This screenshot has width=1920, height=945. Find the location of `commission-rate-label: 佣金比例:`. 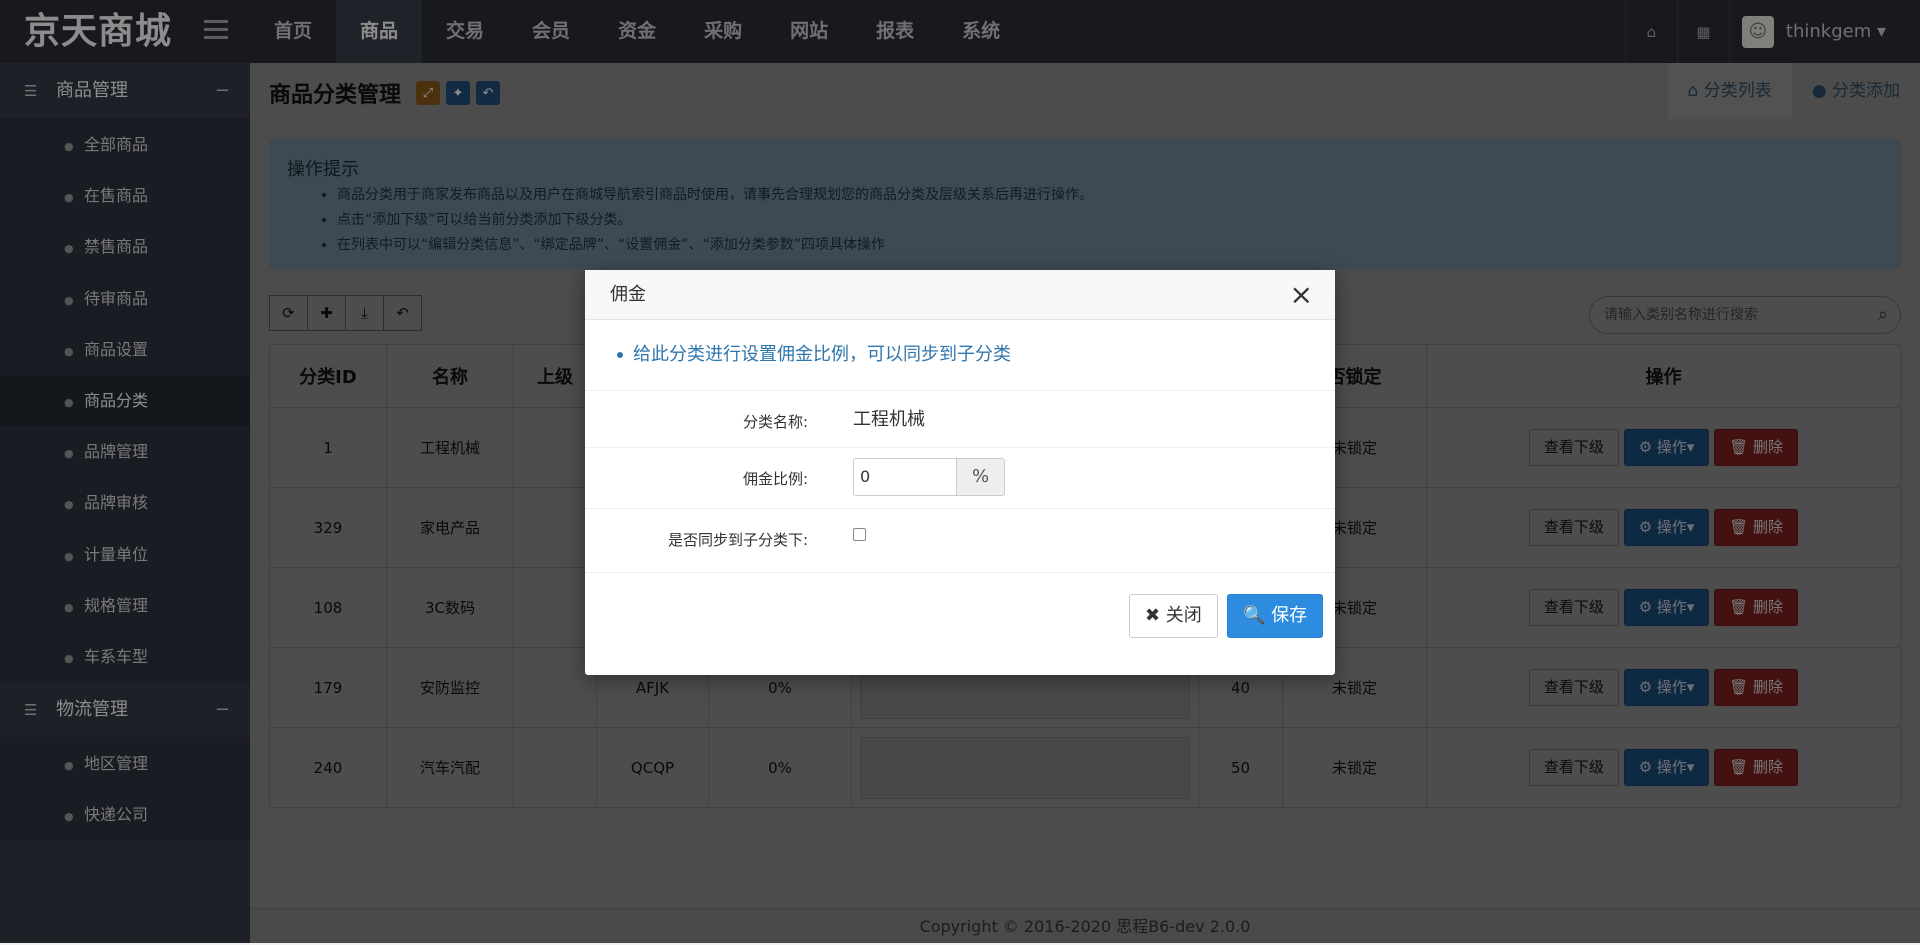

commission-rate-label: 佣金比例: is located at coordinates (775, 479).